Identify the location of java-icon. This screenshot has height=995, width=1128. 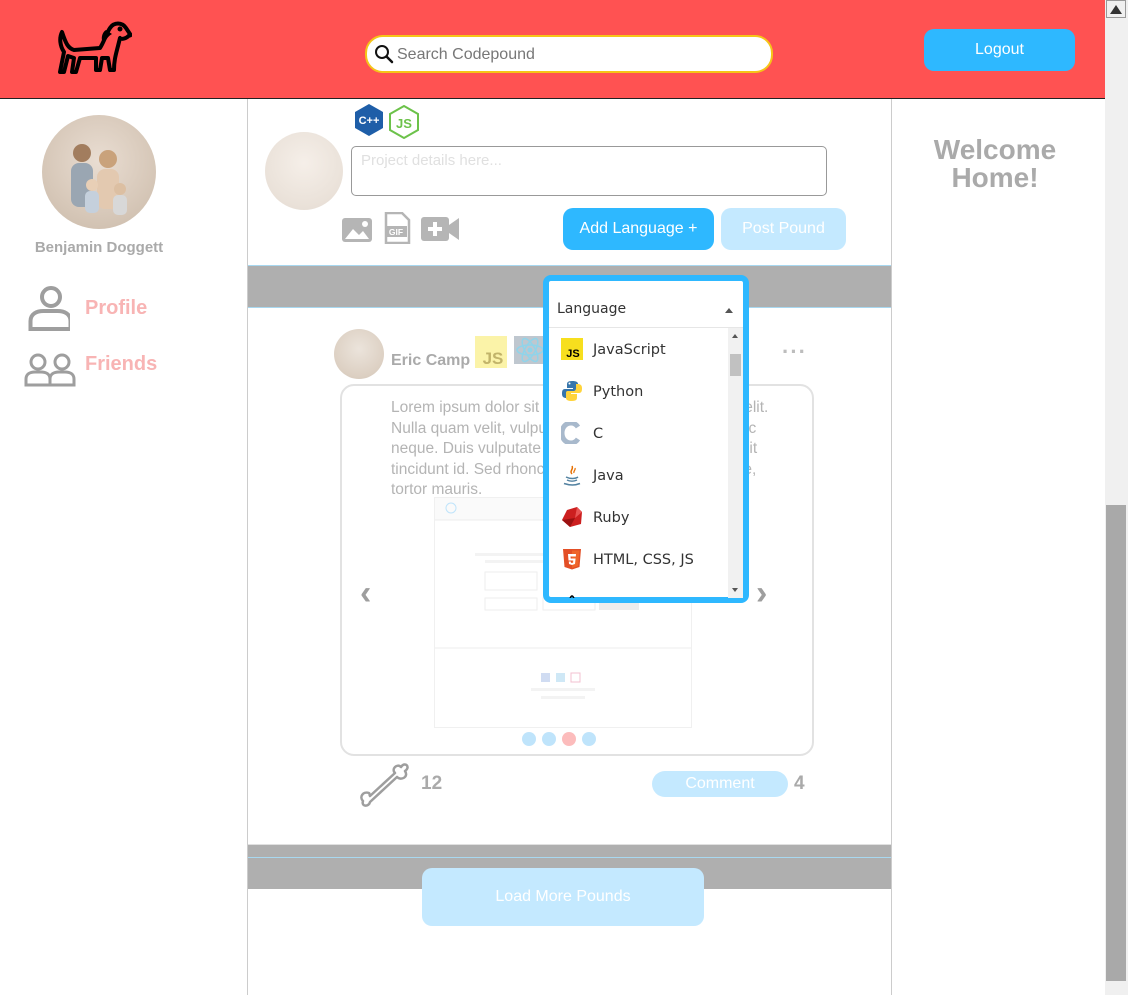
(572, 475).